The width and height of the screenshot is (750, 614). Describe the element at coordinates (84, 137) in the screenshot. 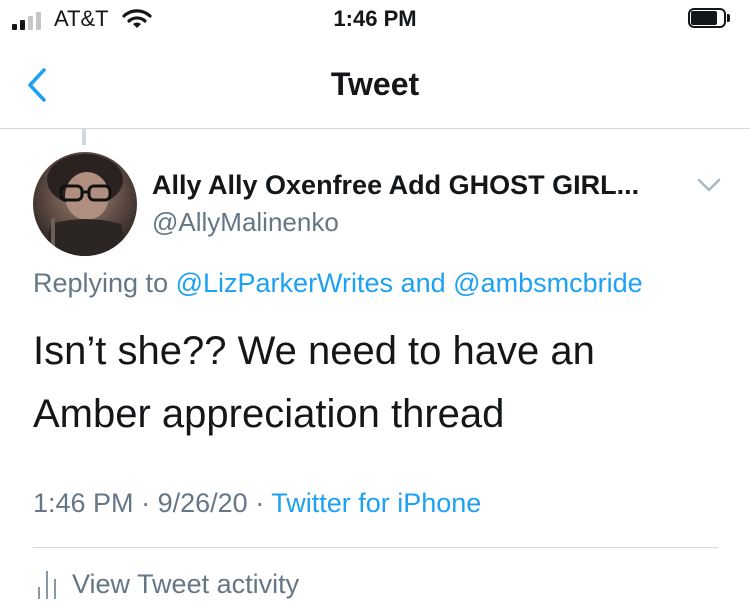

I see `thread-connector-line` at that location.